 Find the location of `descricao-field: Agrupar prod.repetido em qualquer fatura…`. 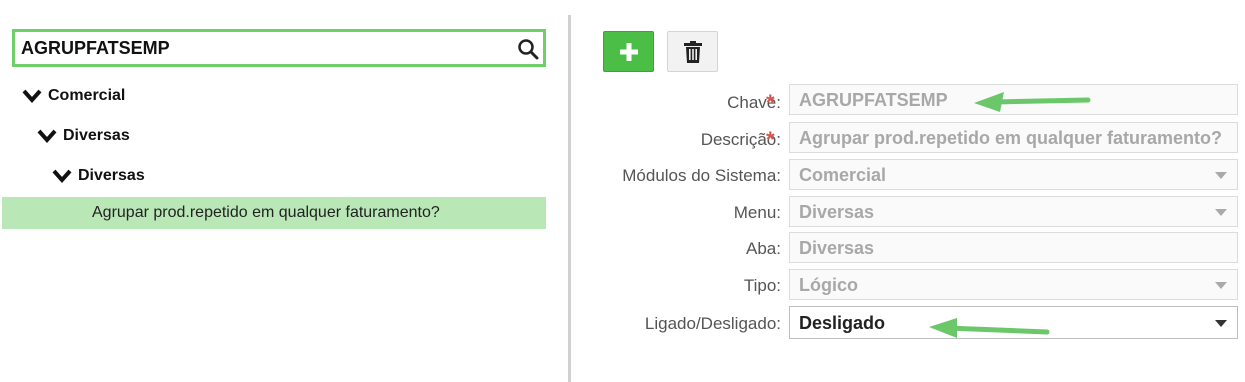

descricao-field: Agrupar prod.repetido em qualquer fatura… is located at coordinates (1013, 137).